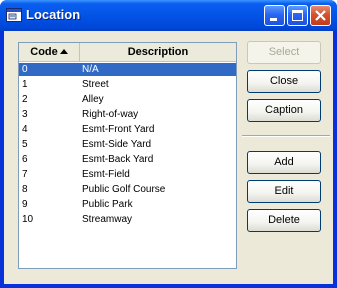 This screenshot has height=288, width=337. I want to click on add-button: Add, so click(284, 162).